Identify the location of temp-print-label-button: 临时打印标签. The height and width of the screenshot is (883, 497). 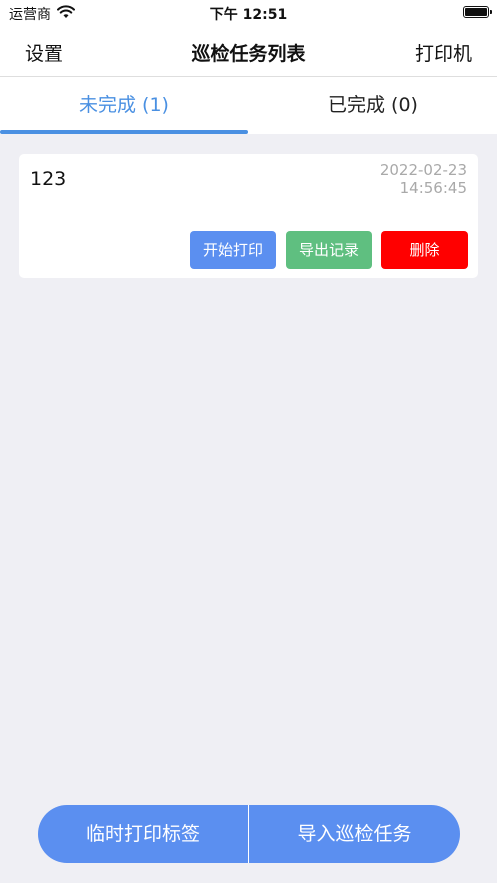
(143, 834).